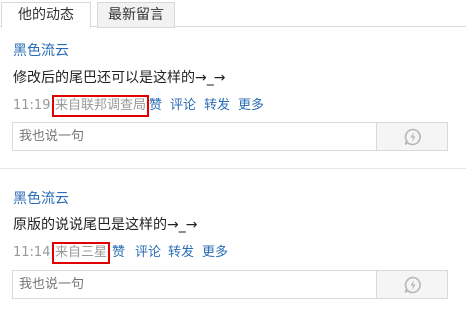 The height and width of the screenshot is (316, 466). Describe the element at coordinates (233, 168) in the screenshot. I see `post-divider` at that location.